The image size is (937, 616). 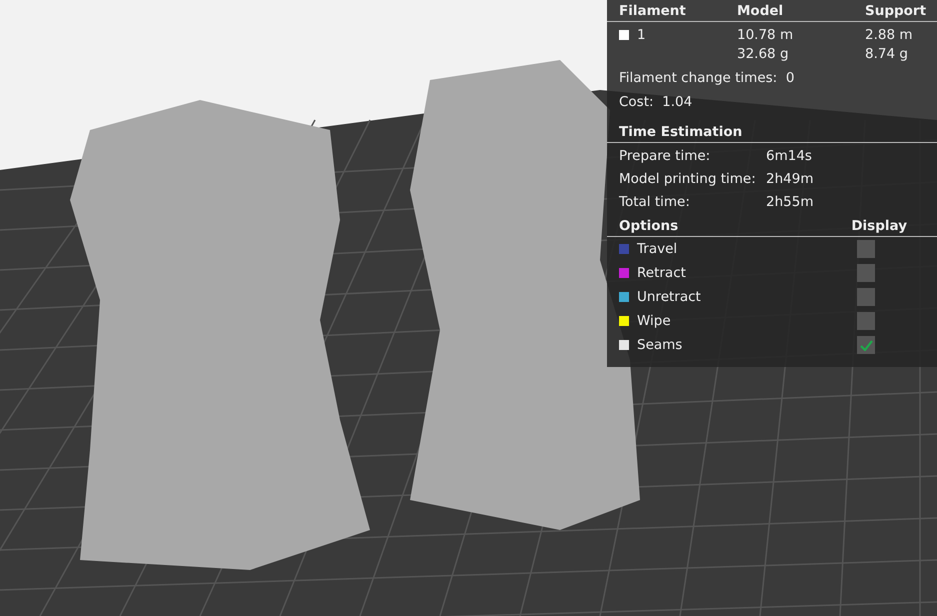 I want to click on option-label: Unretract, so click(x=669, y=297).